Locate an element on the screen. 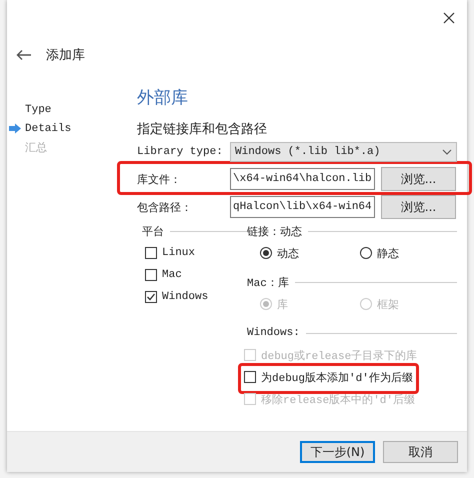  dialog-button: 取消 is located at coordinates (420, 452).